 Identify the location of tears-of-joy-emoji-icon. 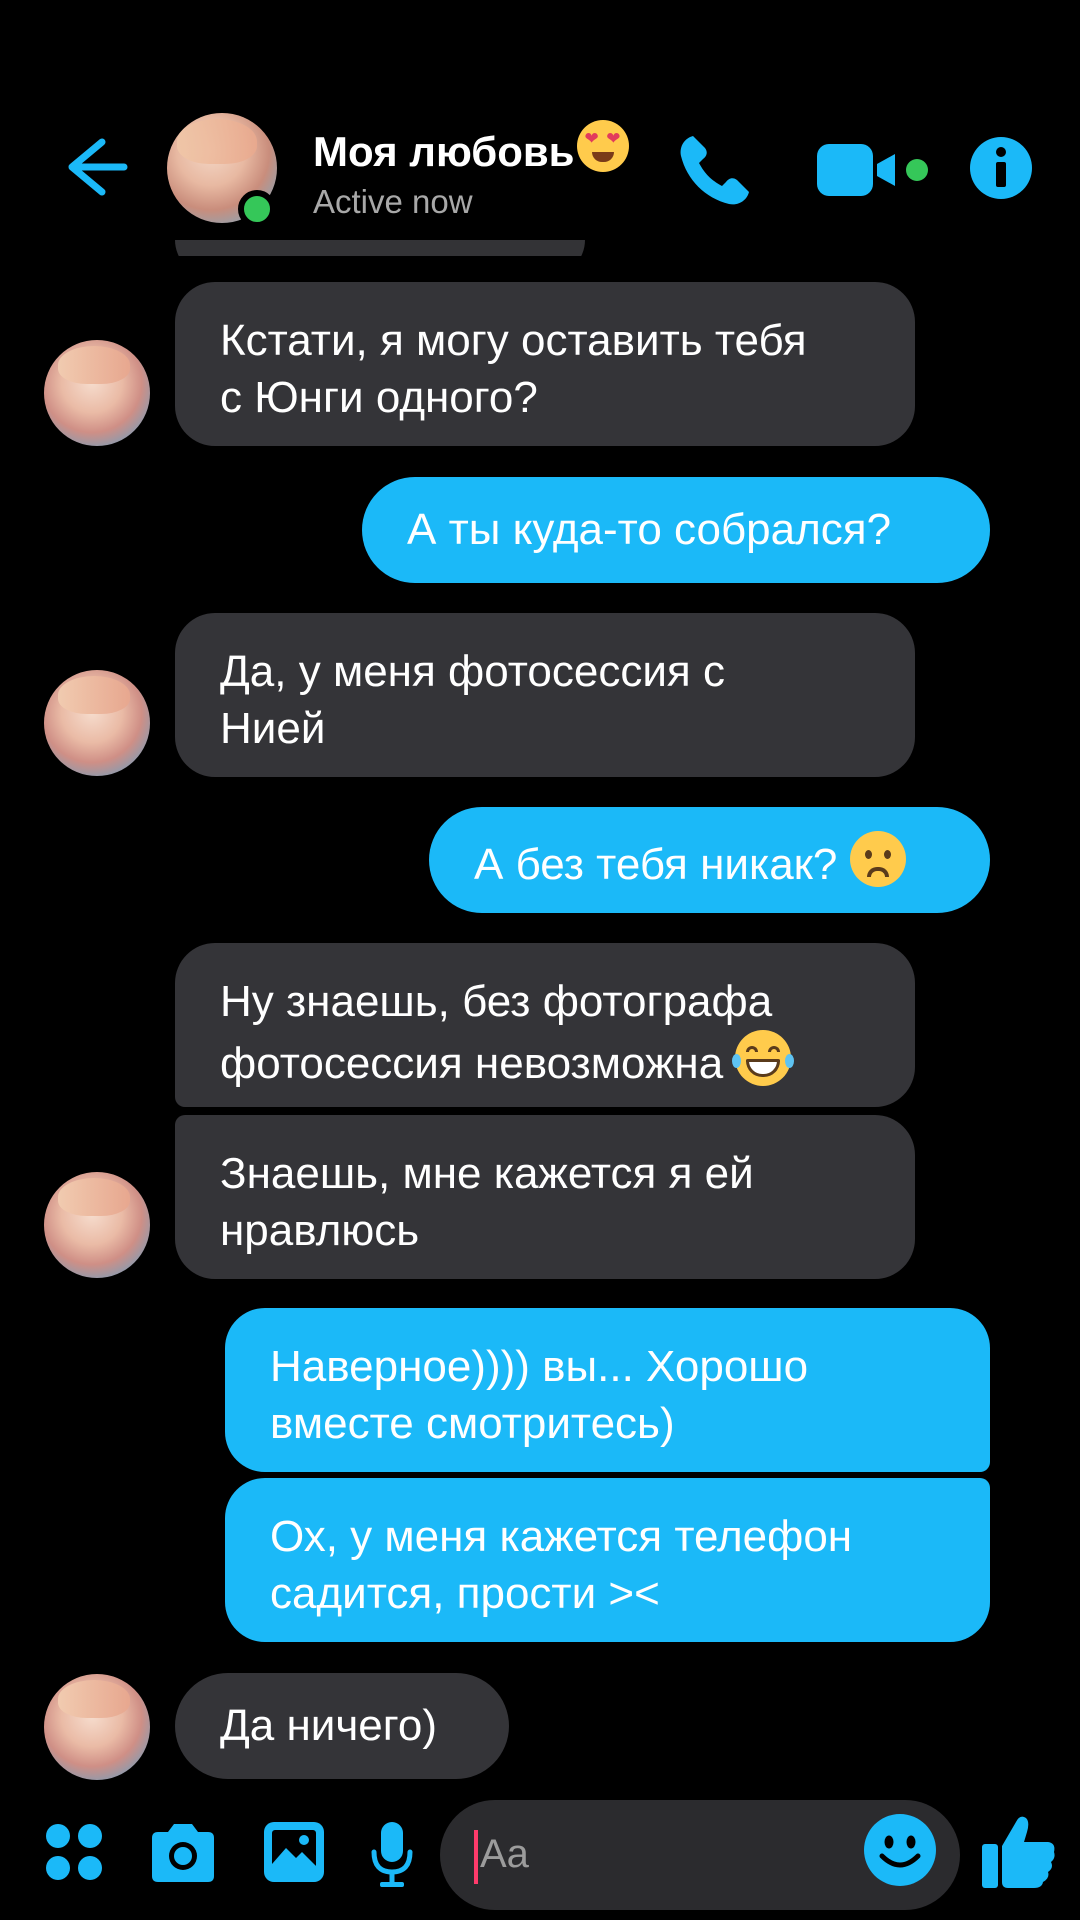
(763, 1058).